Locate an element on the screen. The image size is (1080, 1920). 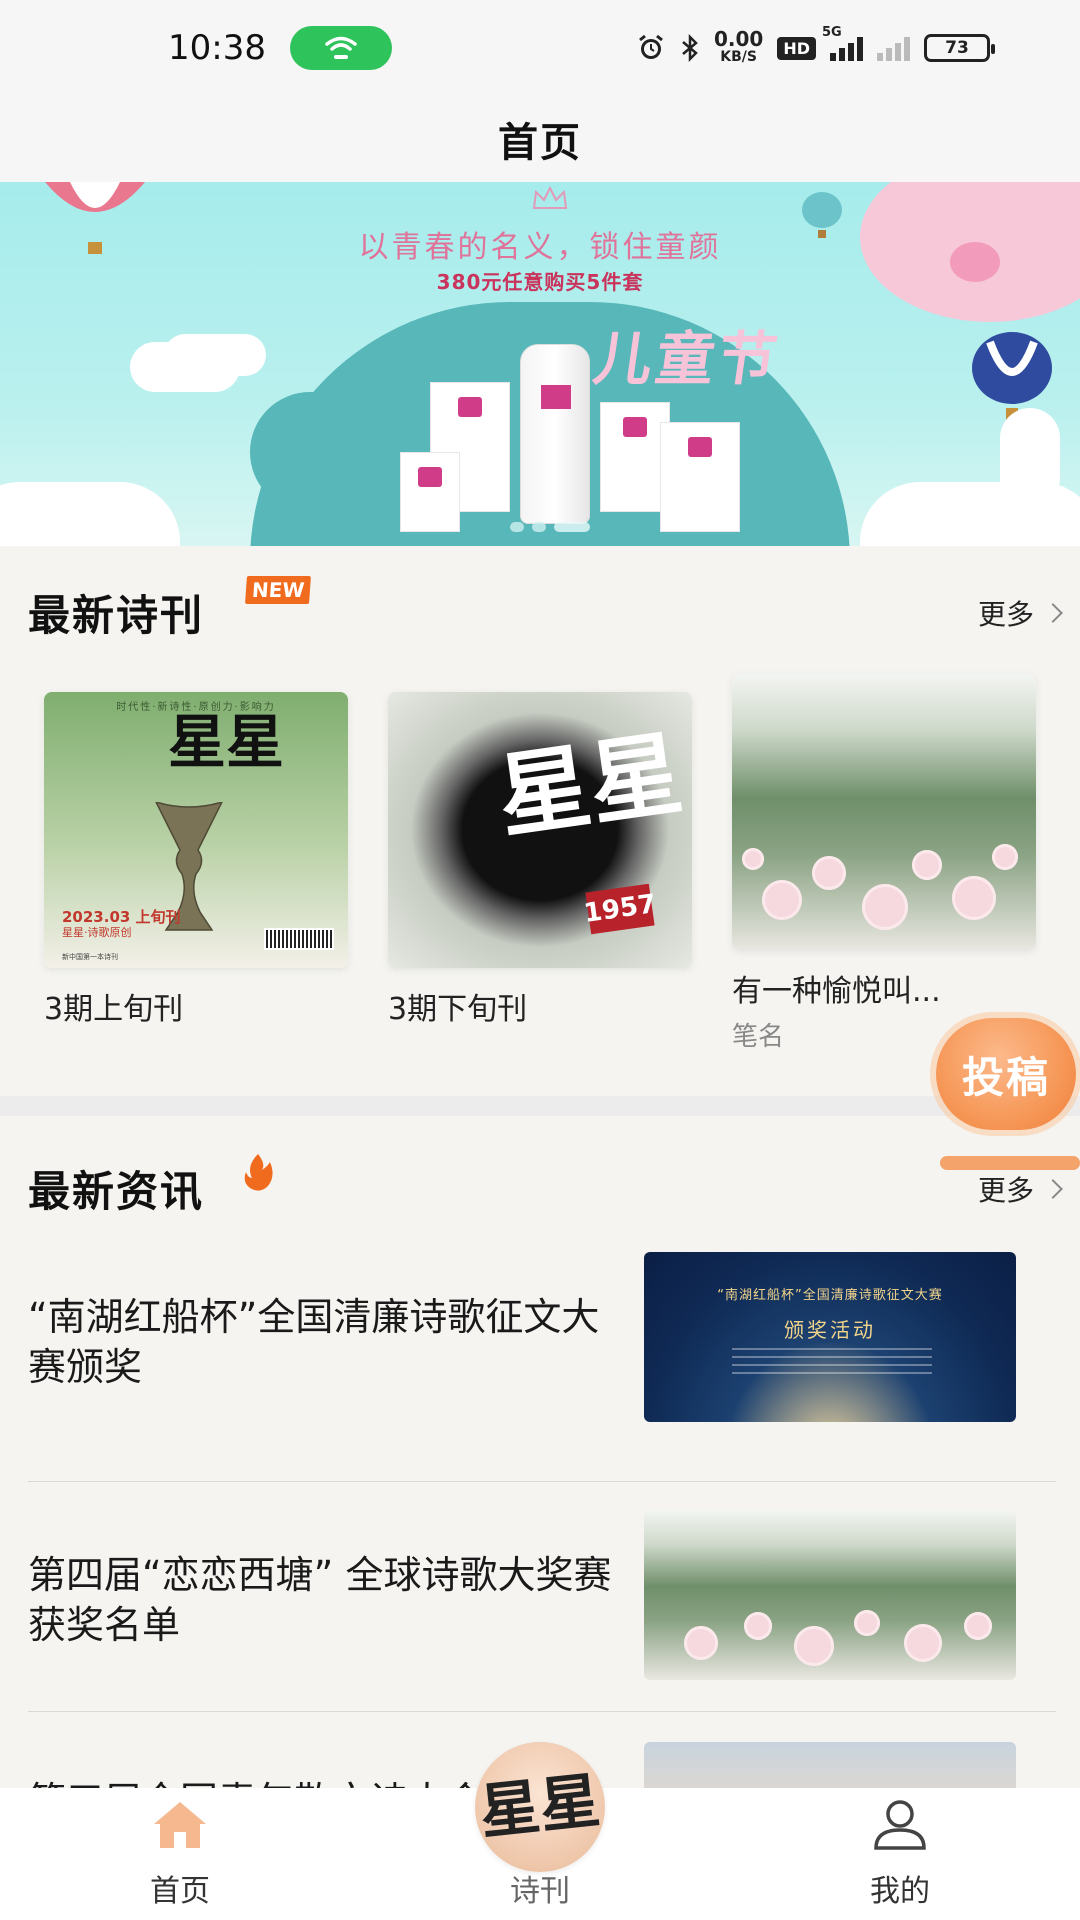
hd-badge: HD is located at coordinates (796, 48).